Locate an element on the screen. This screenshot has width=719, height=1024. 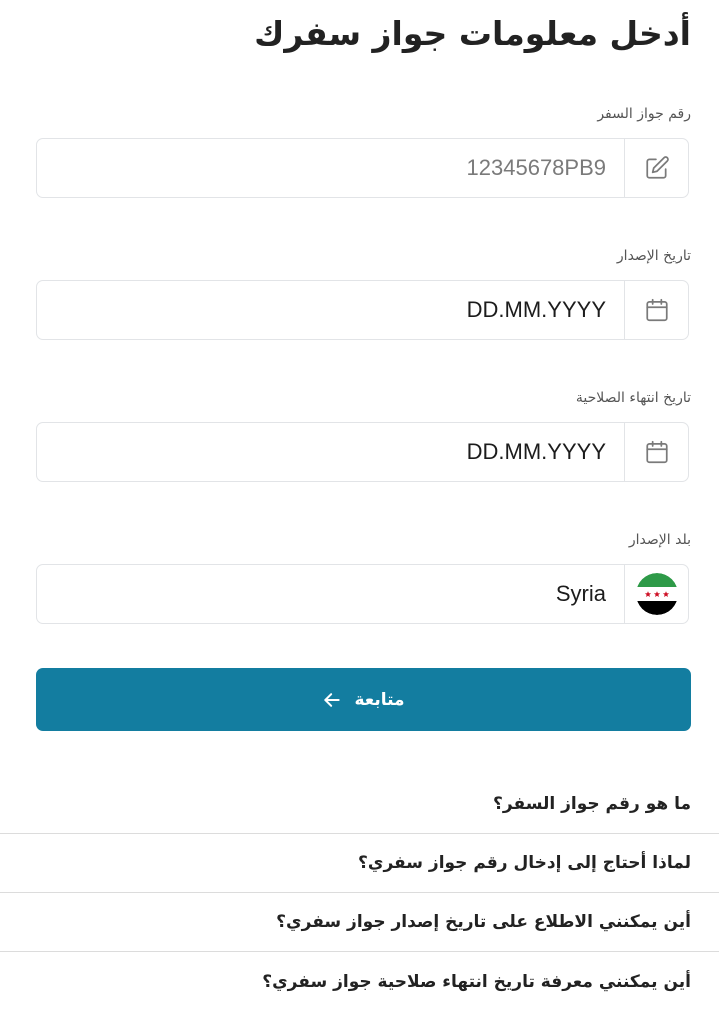
passport-number-field is located at coordinates (362, 168).